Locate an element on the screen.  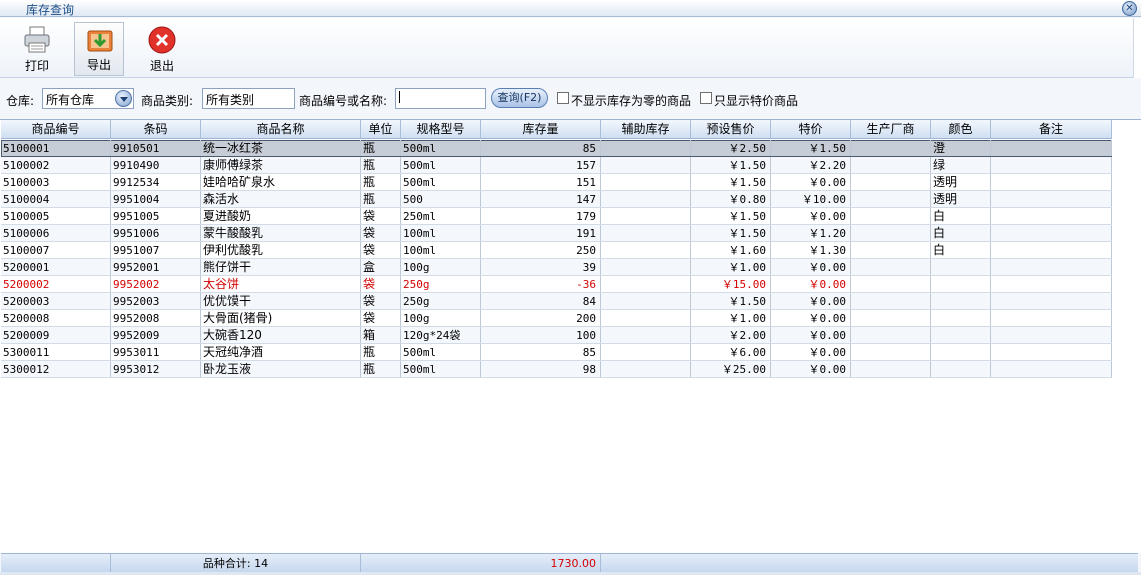
cell-unit: 箱 is located at coordinates (381, 335).